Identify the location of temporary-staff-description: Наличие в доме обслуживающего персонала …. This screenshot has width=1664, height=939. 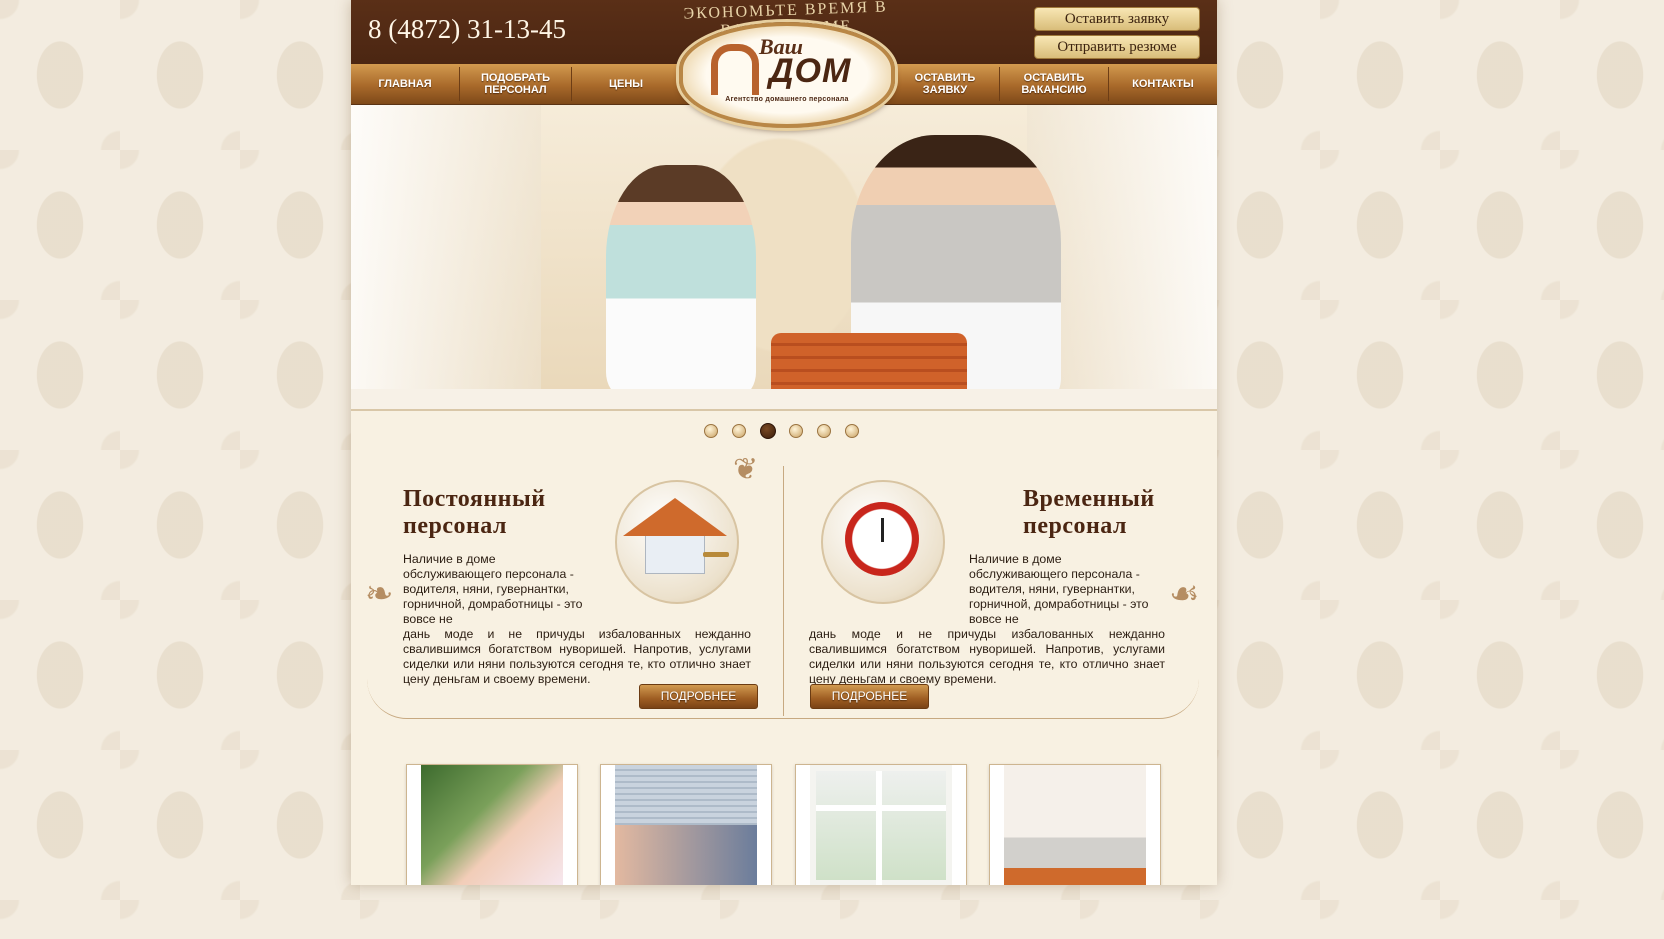
(987, 619).